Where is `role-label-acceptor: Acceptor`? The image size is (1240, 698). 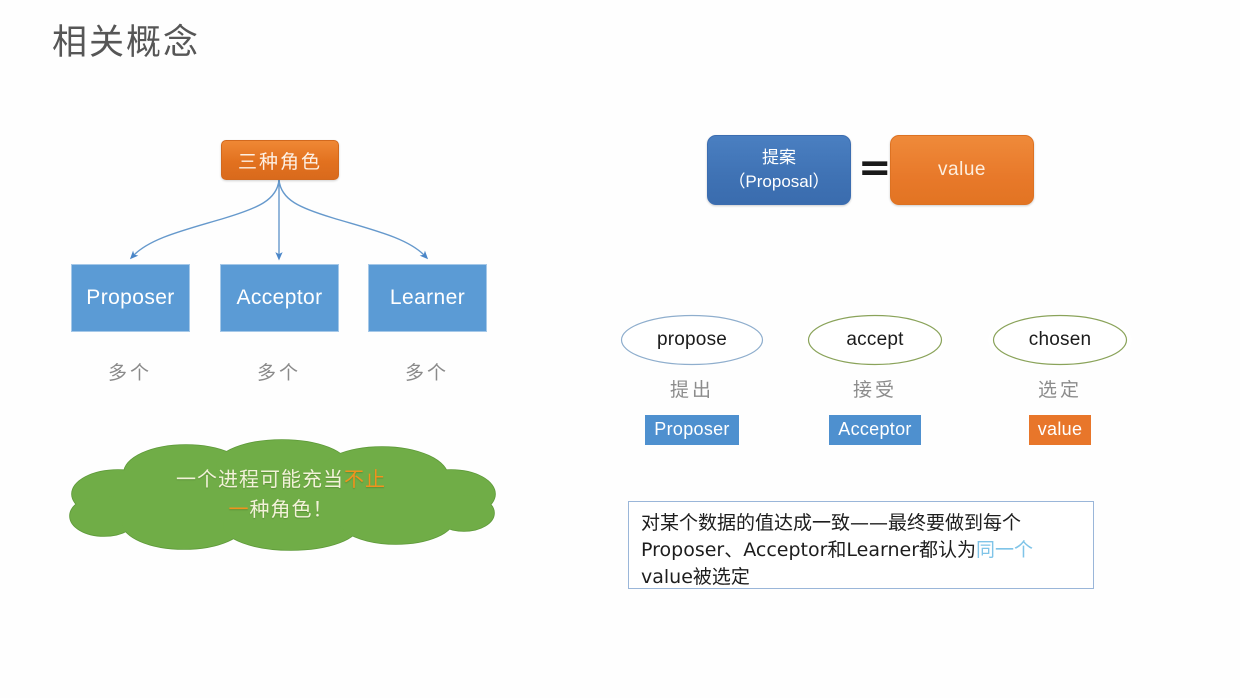 role-label-acceptor: Acceptor is located at coordinates (279, 297).